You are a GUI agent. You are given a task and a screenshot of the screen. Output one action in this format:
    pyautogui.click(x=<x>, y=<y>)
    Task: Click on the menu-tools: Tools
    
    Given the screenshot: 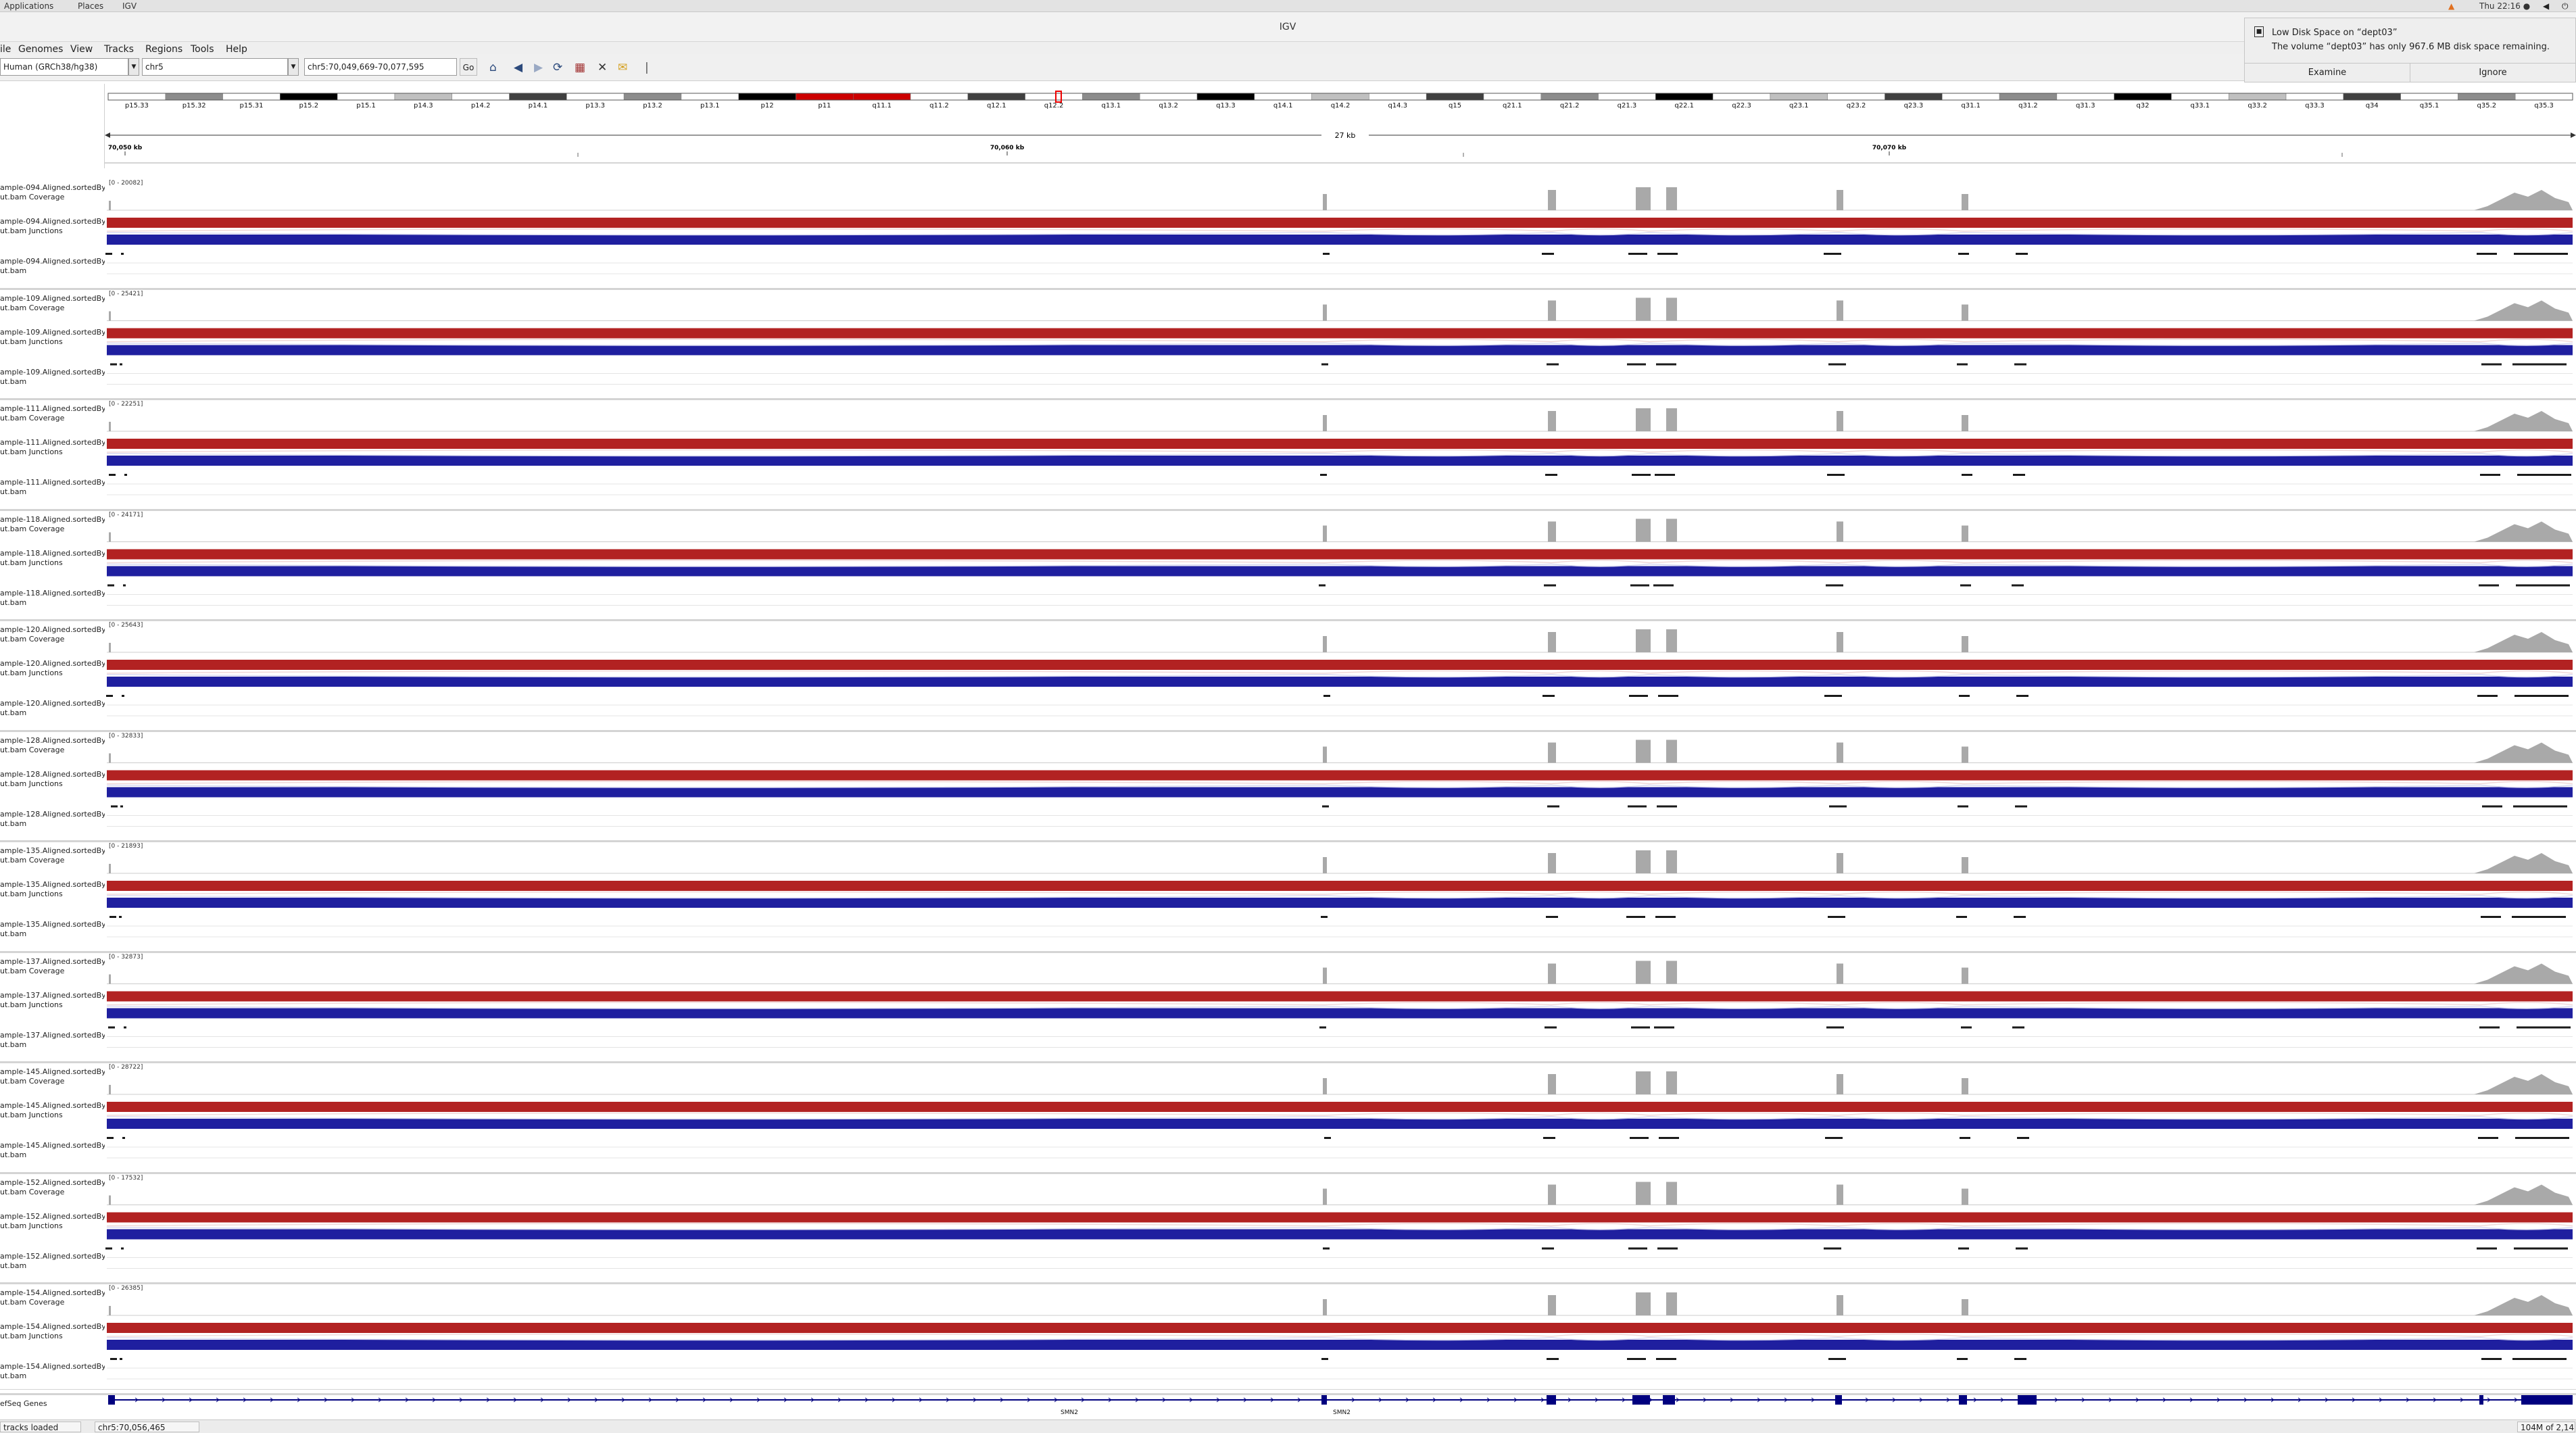 What is the action you would take?
    pyautogui.click(x=202, y=49)
    